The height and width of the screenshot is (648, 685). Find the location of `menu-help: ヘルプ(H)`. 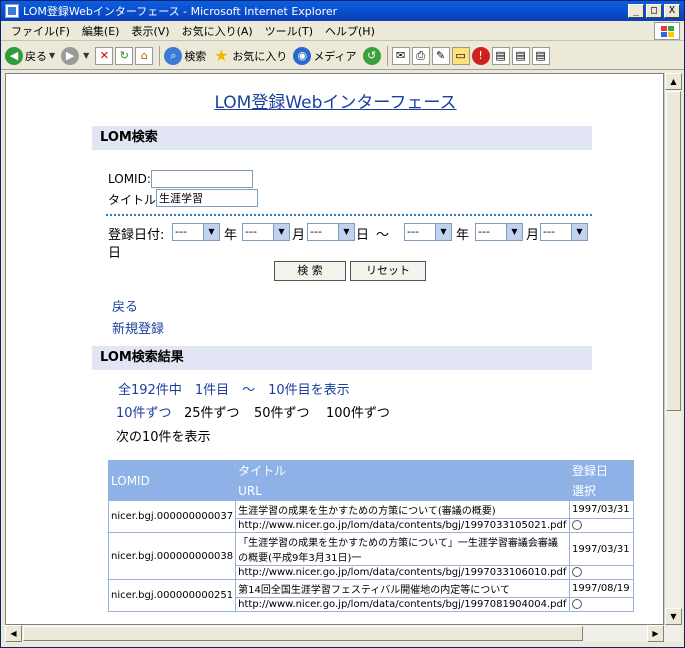

menu-help: ヘルプ(H) is located at coordinates (350, 31).